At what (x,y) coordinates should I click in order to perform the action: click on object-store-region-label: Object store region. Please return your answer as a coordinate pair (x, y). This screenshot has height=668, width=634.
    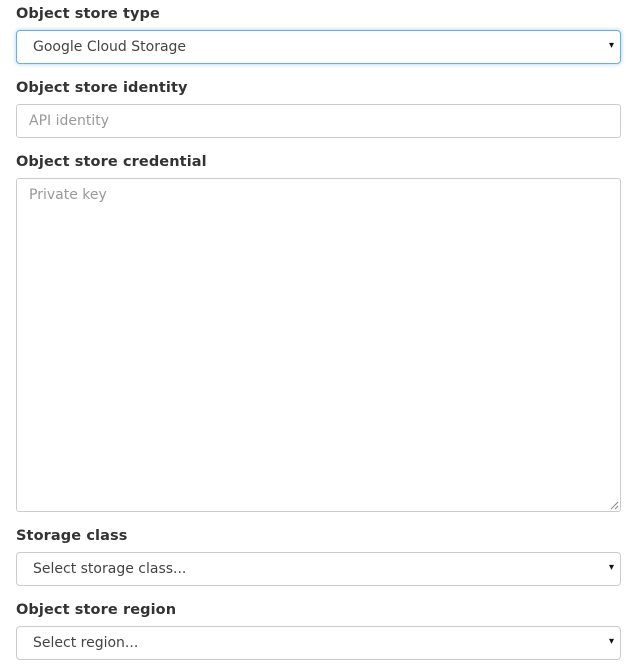
    Looking at the image, I should click on (96, 610).